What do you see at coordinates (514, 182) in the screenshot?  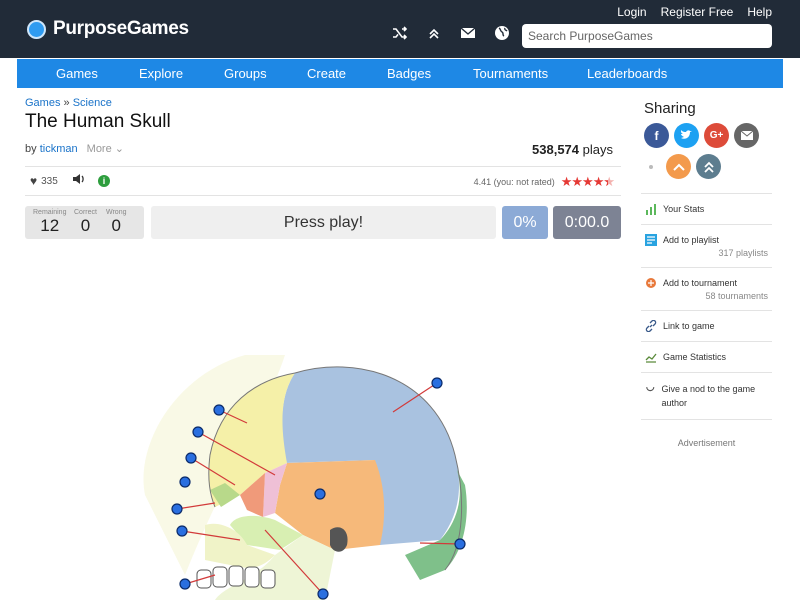 I see `rating-text: 4.41 (you: not rated)` at bounding box center [514, 182].